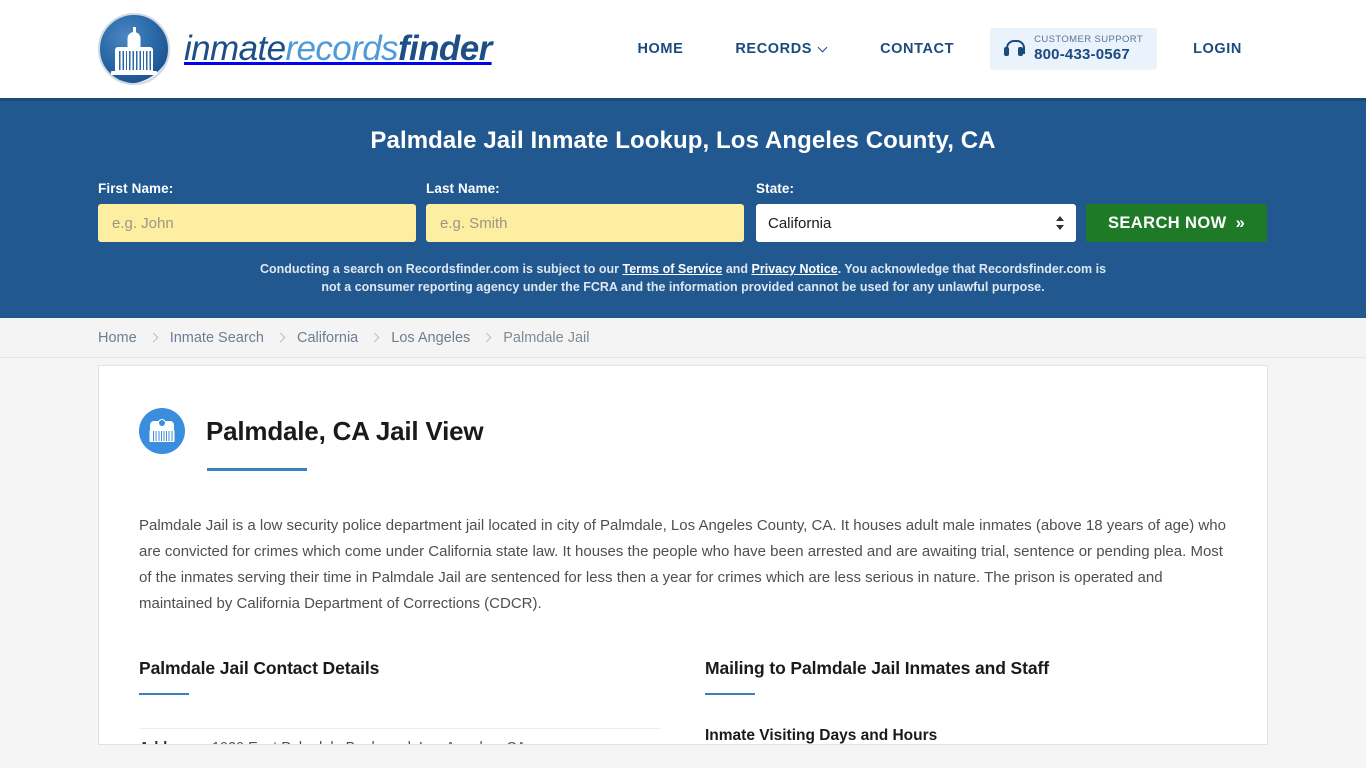 This screenshot has height=768, width=1366. I want to click on nav-contact: CONTACT, so click(917, 49).